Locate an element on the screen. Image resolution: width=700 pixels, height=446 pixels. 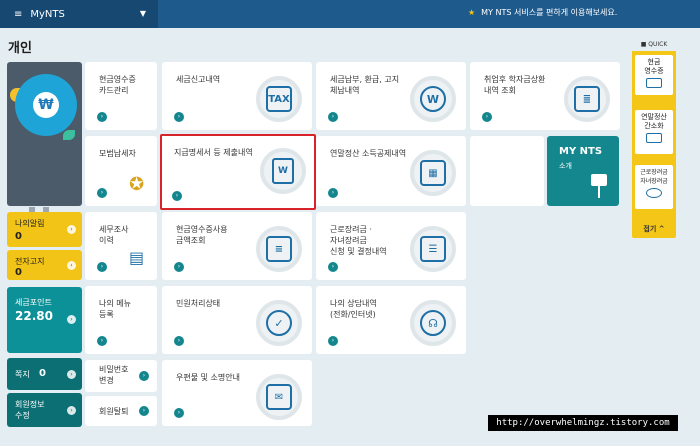
quick-cash-receipt: 현금 영수증 is located at coordinates (654, 75).